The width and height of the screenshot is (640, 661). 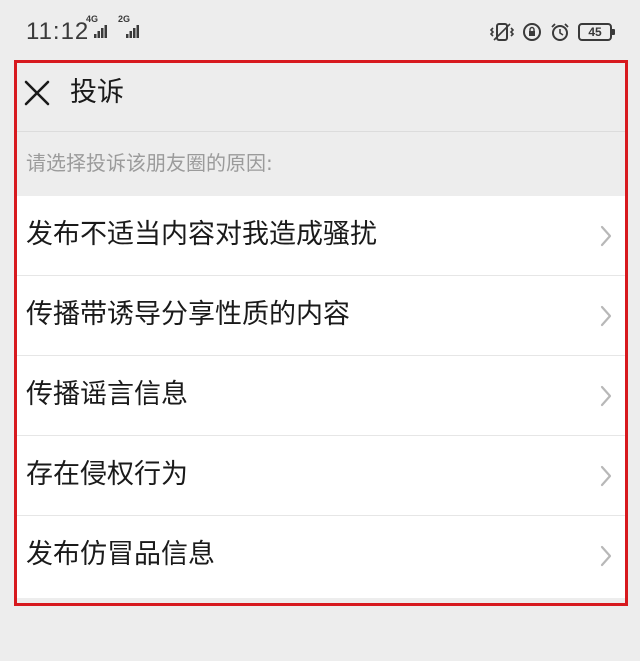 I want to click on reason-item-rumors: 传播谣言信息, so click(x=321, y=396).